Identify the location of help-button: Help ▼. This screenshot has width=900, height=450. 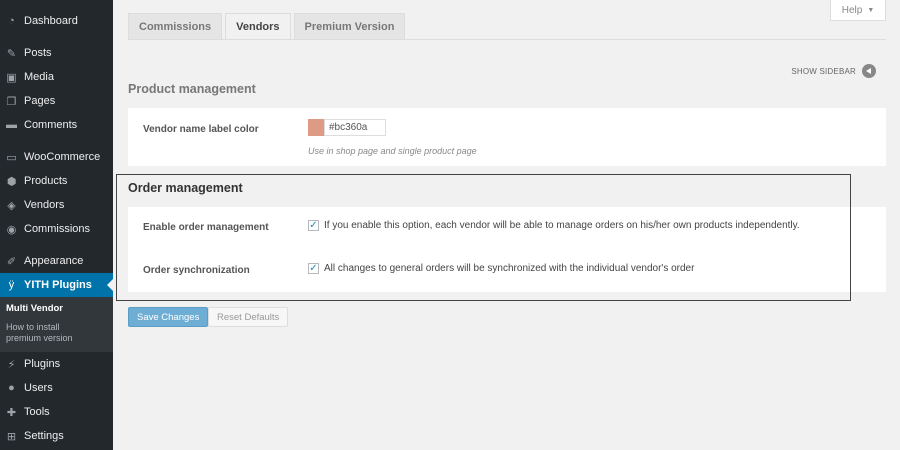
(858, 10).